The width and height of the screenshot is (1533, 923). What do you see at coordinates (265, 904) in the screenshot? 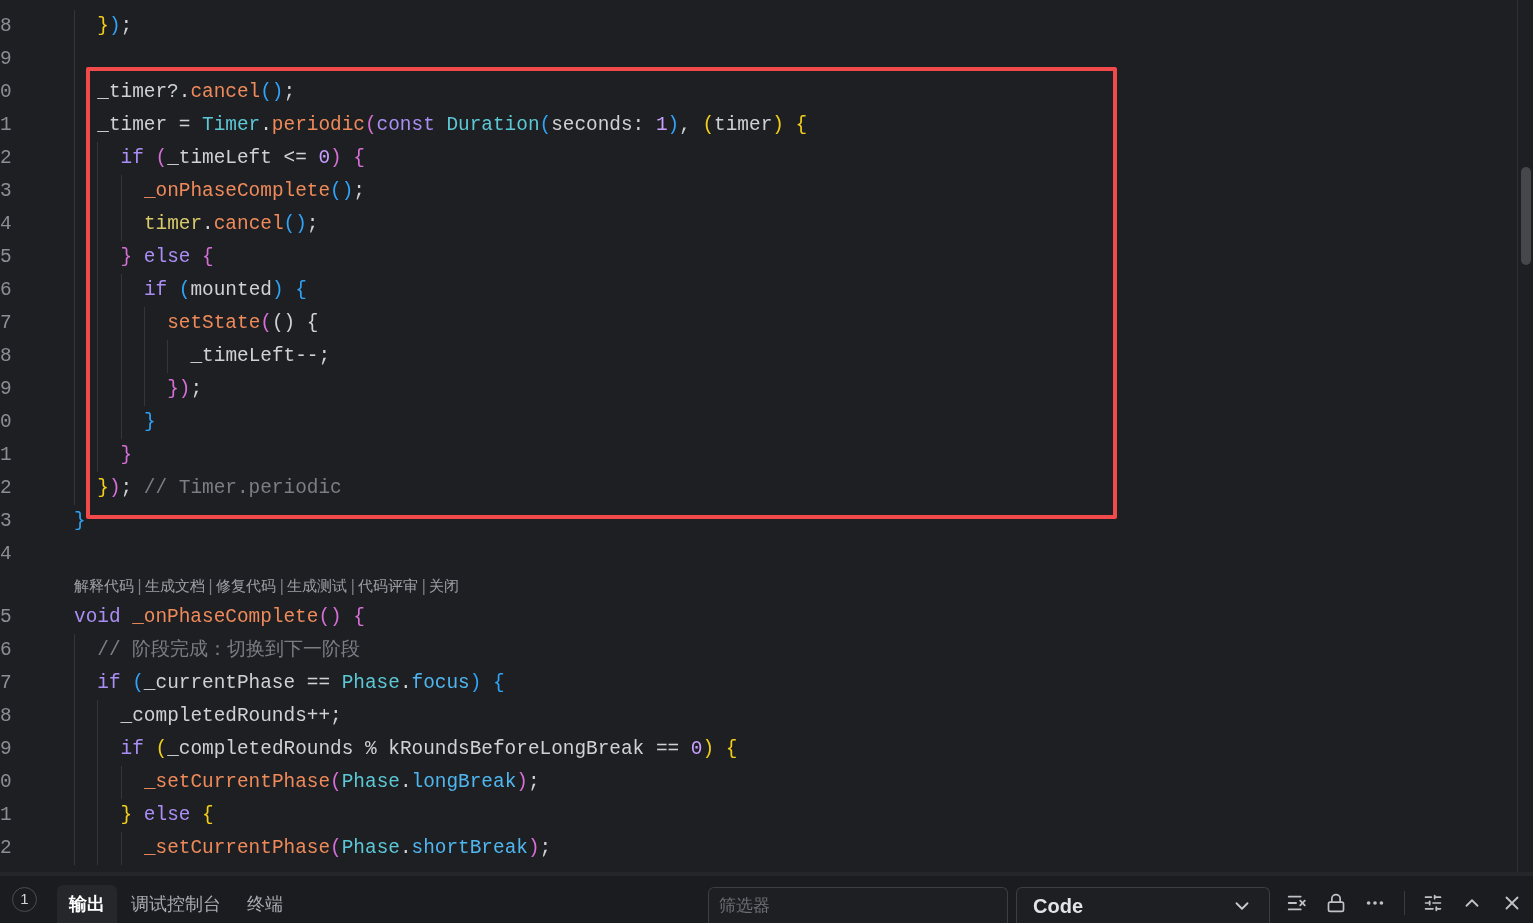
I see `panel-tab: 终端` at bounding box center [265, 904].